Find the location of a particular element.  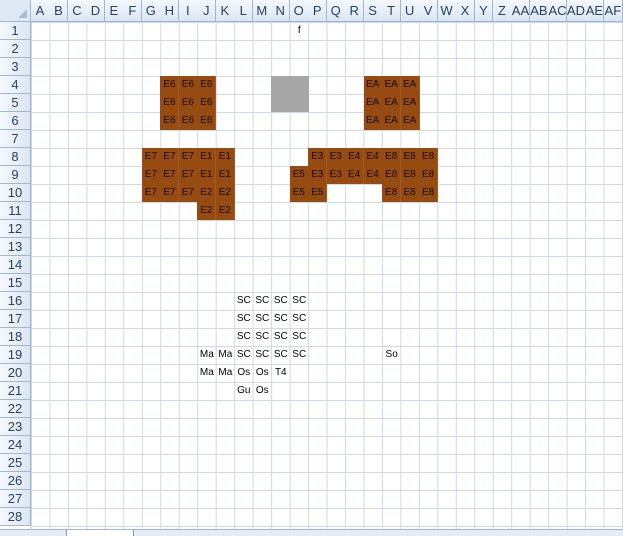

cell-i4: E6 is located at coordinates (188, 85).